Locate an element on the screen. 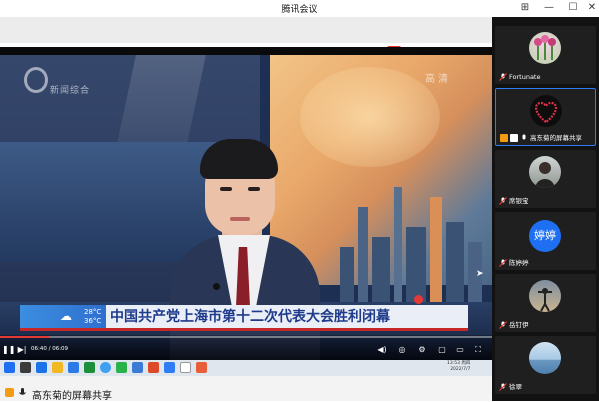  participant-name: 陈婷婷 is located at coordinates (519, 263).